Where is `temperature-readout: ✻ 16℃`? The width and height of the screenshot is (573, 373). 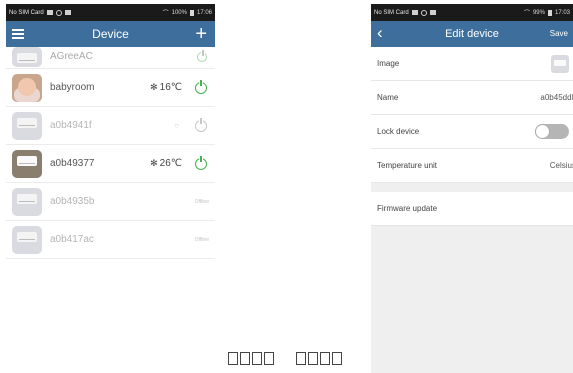 temperature-readout: ✻ 16℃ is located at coordinates (166, 87).